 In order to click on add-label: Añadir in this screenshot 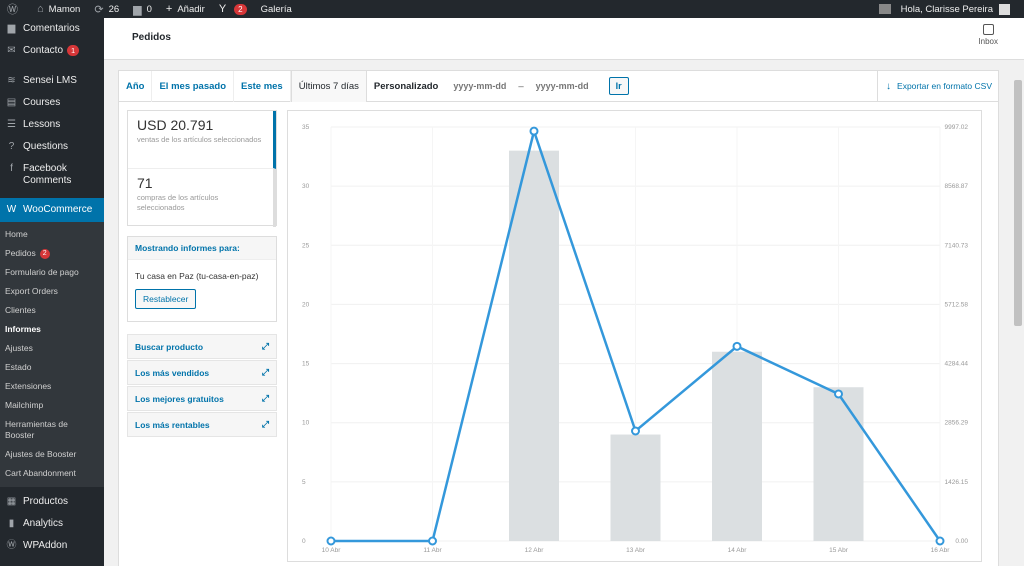, I will do `click(191, 9)`.